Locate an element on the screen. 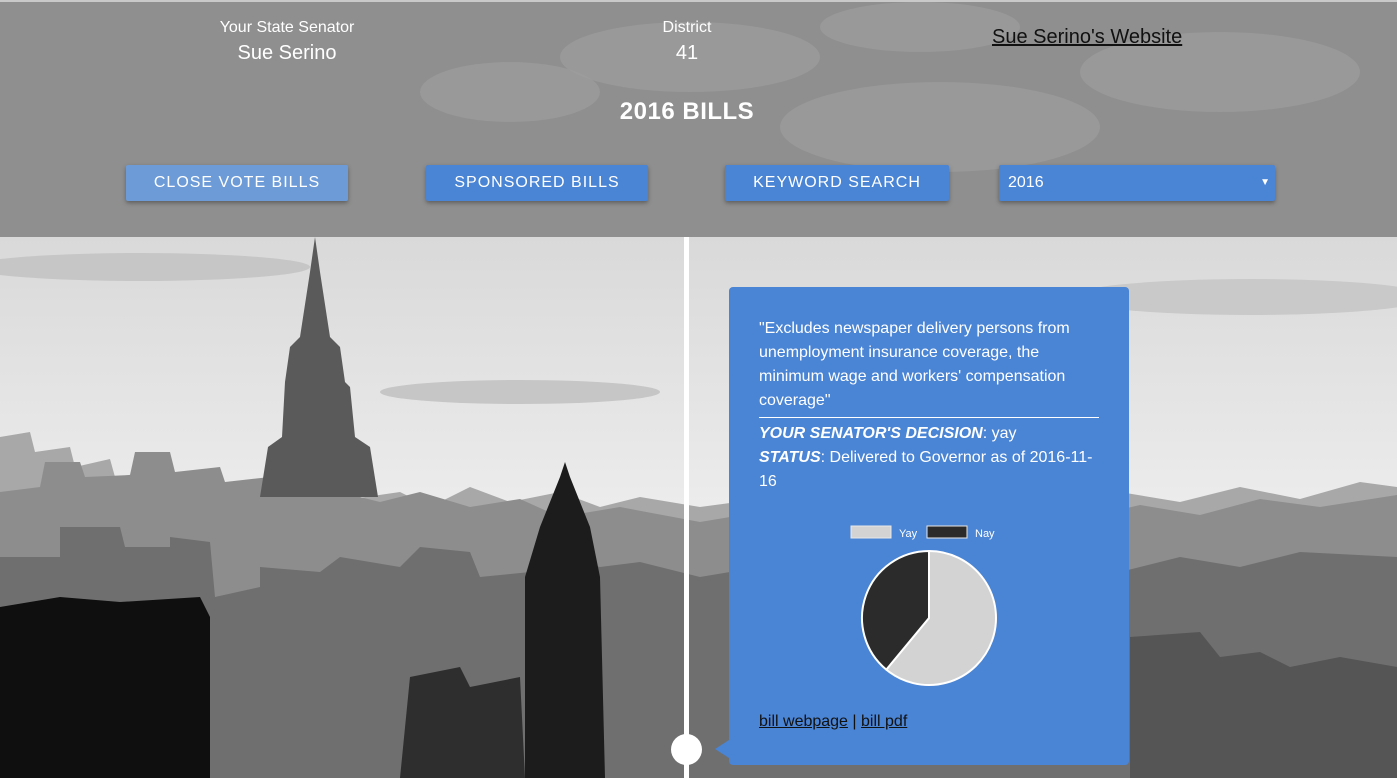 The height and width of the screenshot is (778, 1397). close-vote-bills-button: CLOSE VOTE BILLS is located at coordinates (237, 183).